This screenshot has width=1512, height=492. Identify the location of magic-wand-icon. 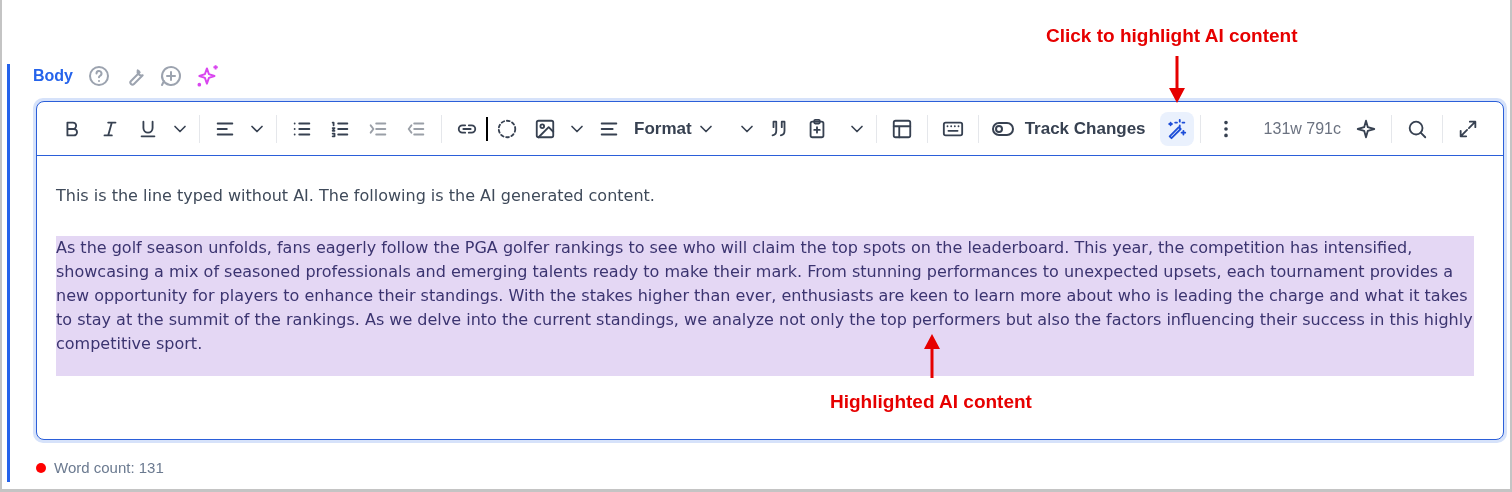
(1176, 128).